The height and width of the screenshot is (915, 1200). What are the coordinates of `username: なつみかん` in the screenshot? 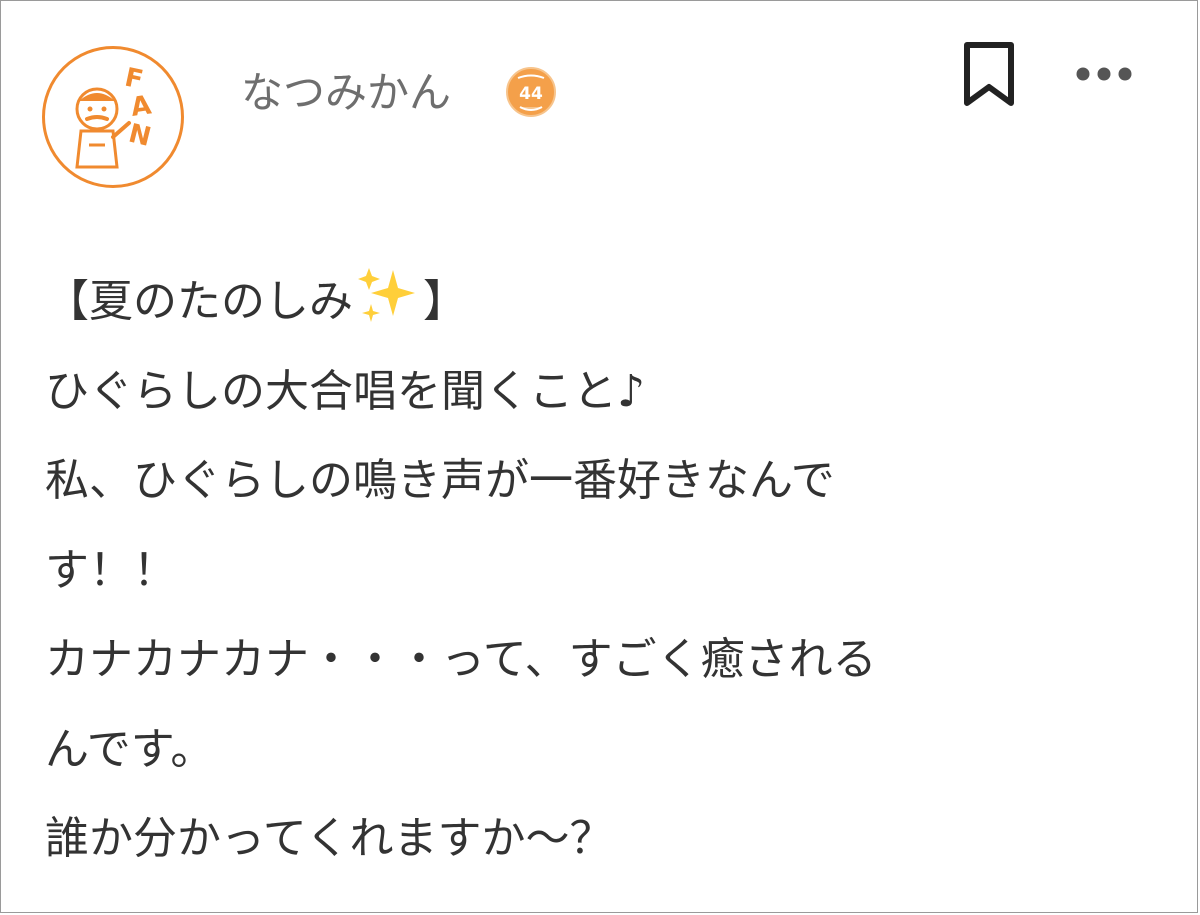 It's located at (346, 93).